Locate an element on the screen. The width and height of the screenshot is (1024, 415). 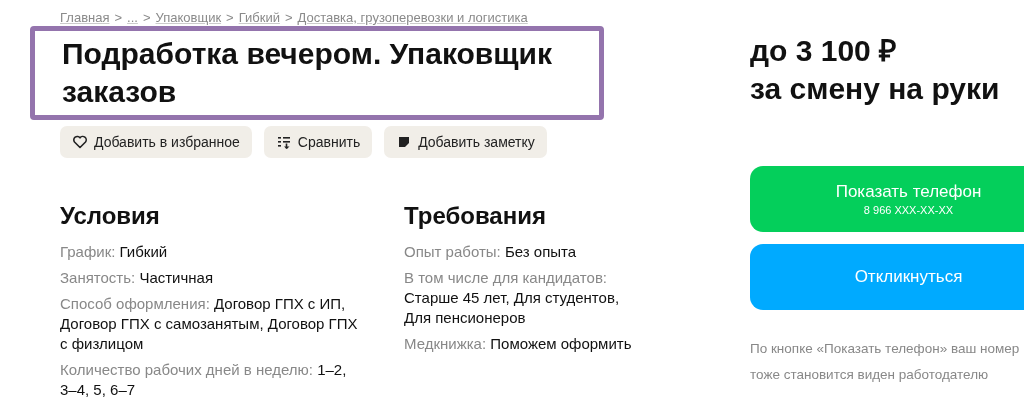
detail-text: Опыт работы: Без опыта is located at coordinates (491, 252).